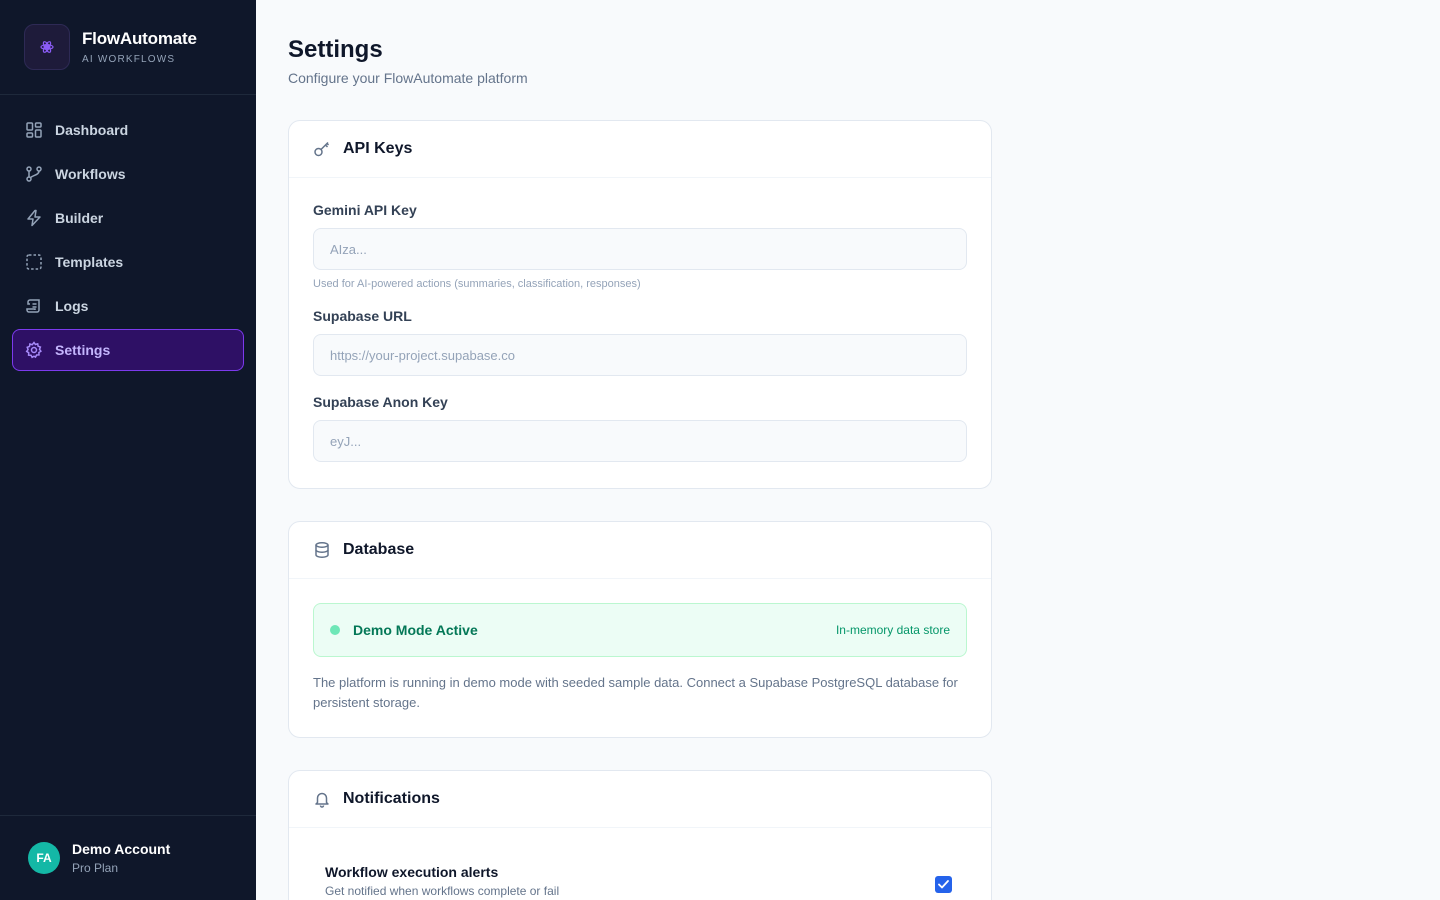 This screenshot has width=1440, height=900. What do you see at coordinates (335, 630) in the screenshot?
I see `status-dot-icon` at bounding box center [335, 630].